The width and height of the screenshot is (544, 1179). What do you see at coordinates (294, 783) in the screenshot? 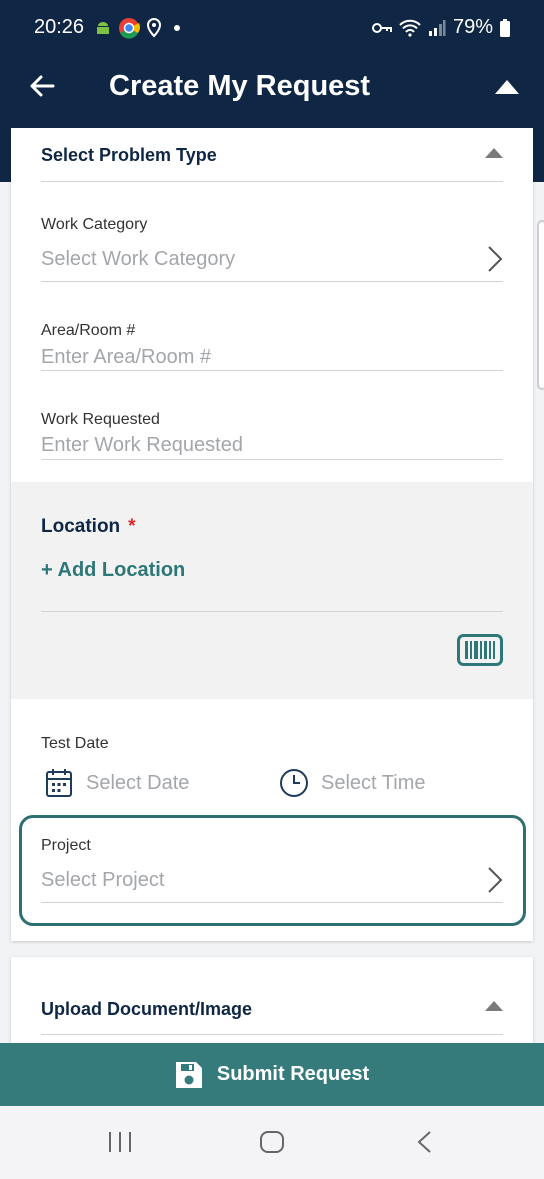
I see `clock-icon` at bounding box center [294, 783].